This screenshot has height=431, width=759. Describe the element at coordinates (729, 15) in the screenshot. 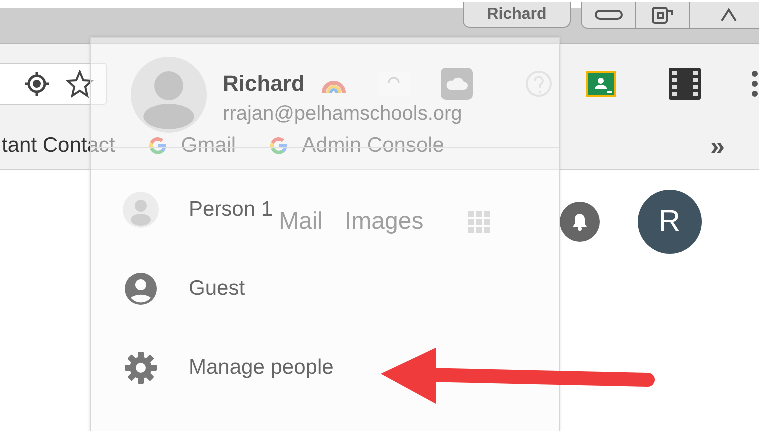

I see `caret-icon` at that location.